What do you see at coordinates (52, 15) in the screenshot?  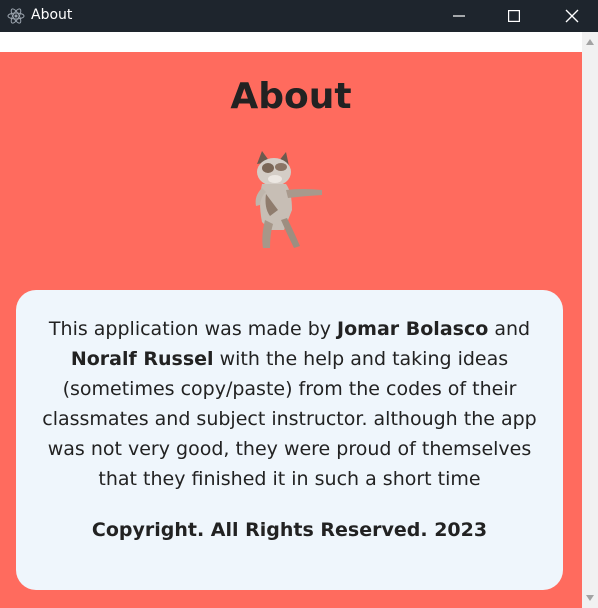 I see `window-title: About` at bounding box center [52, 15].